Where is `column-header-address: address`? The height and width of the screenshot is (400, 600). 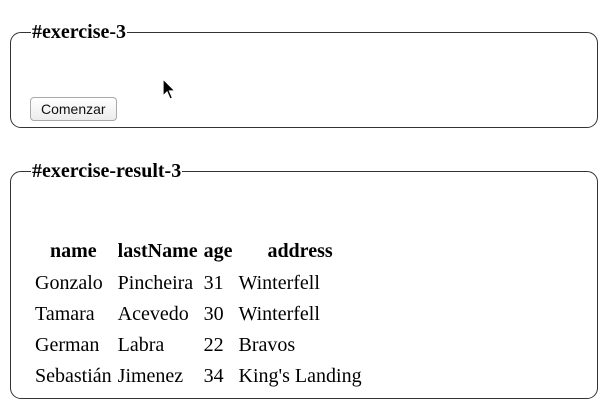
column-header-address: address is located at coordinates (300, 251).